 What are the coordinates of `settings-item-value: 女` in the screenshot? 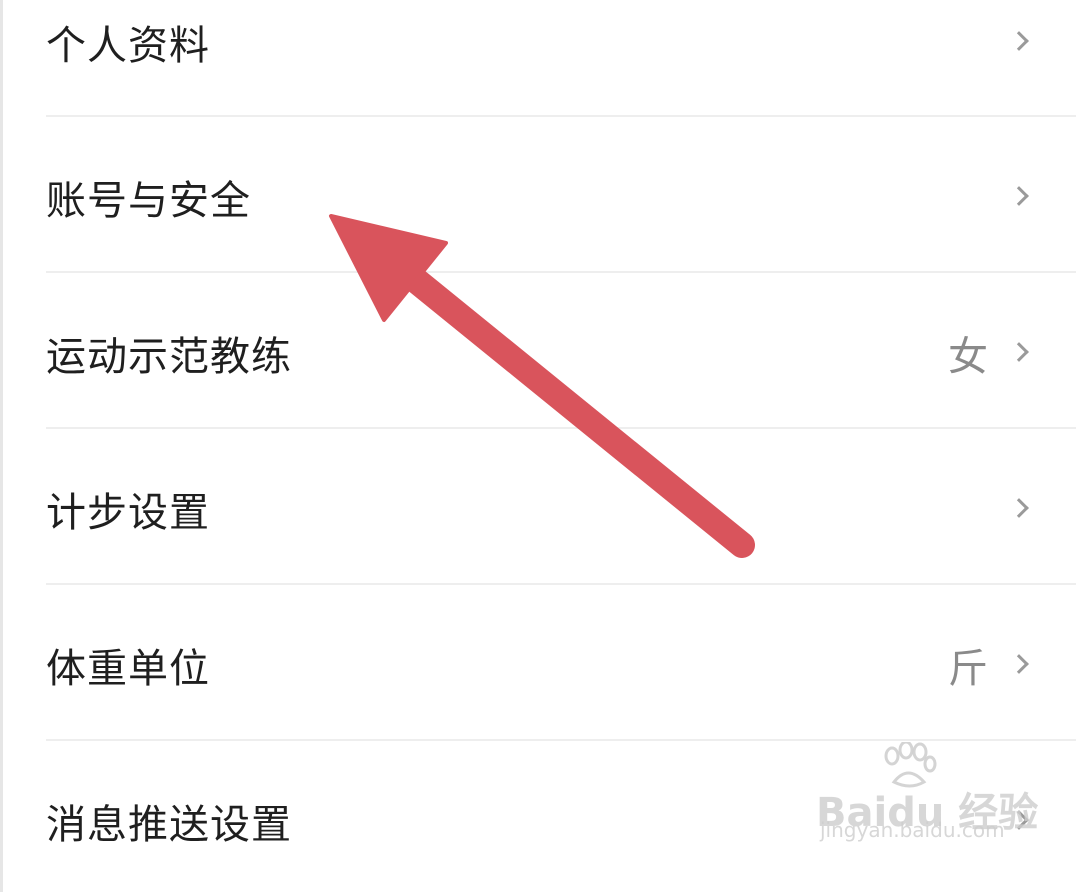 It's located at (968, 357).